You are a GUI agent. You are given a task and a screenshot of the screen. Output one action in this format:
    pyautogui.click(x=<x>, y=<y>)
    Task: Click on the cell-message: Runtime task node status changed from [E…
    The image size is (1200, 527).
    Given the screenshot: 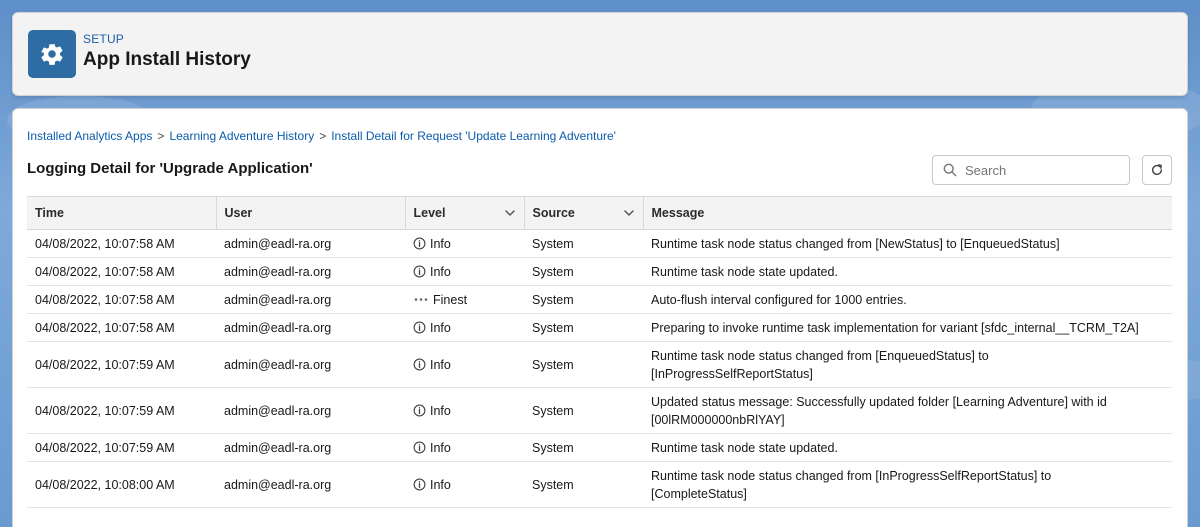 What is the action you would take?
    pyautogui.click(x=907, y=364)
    